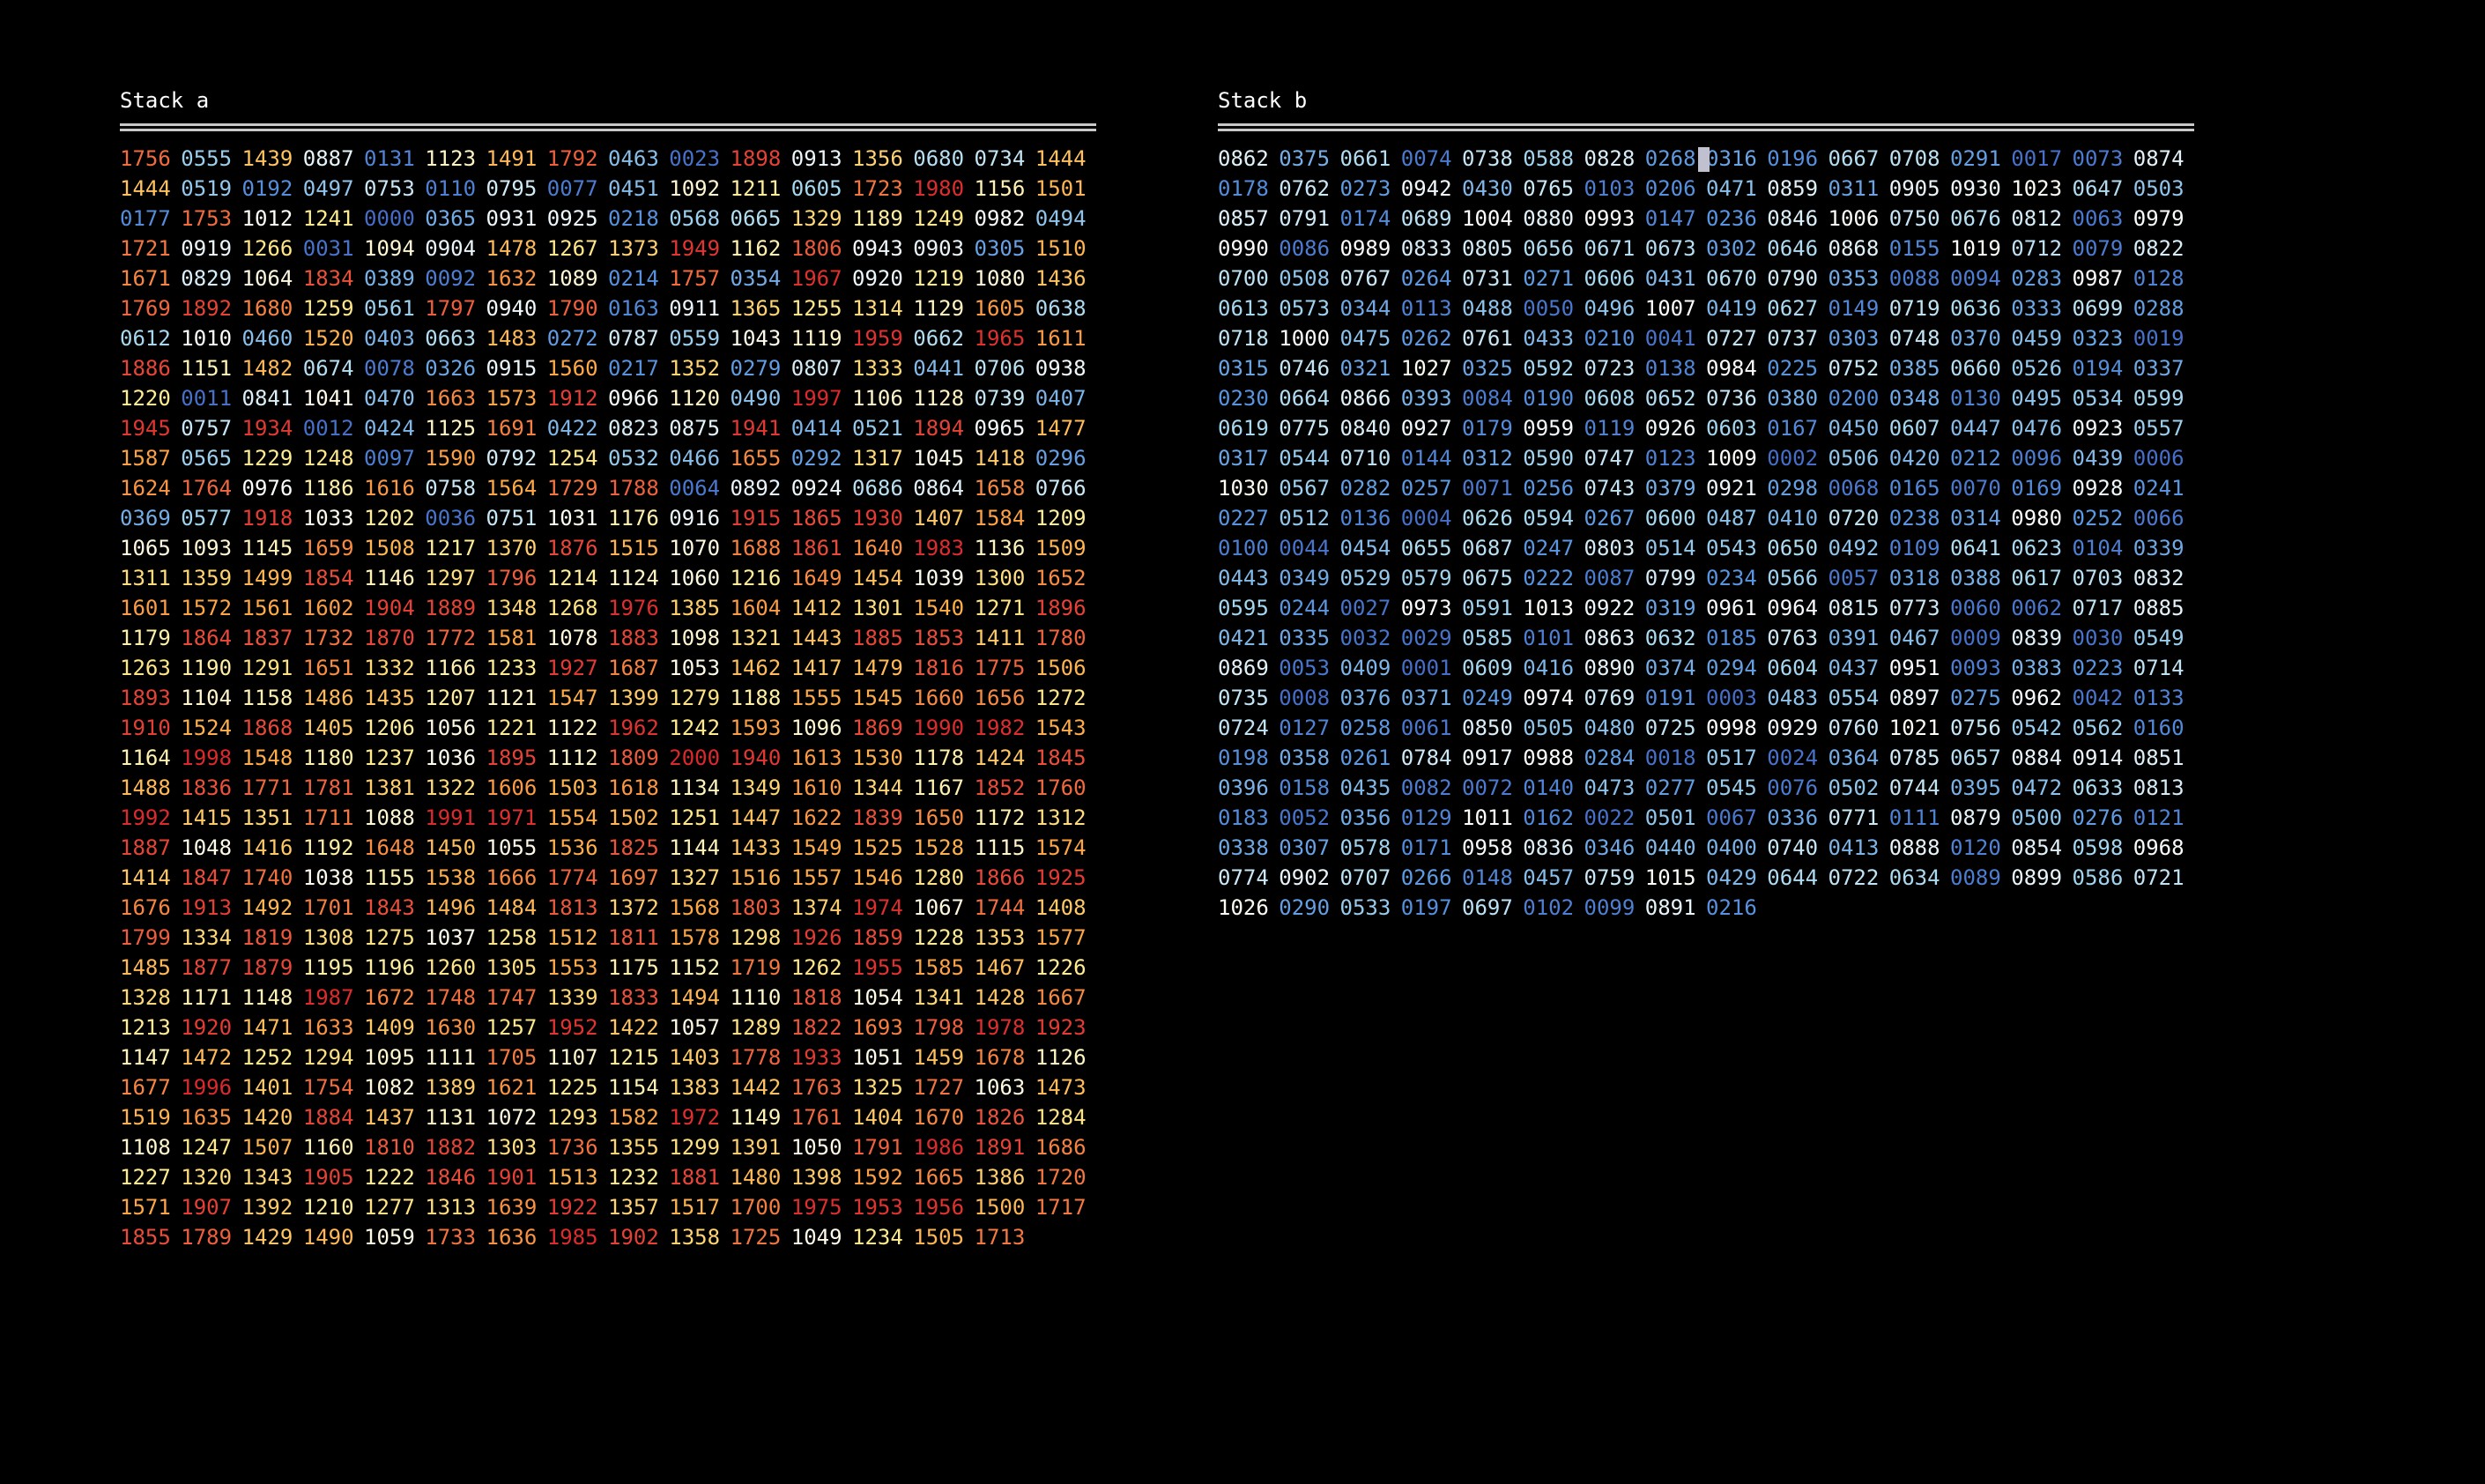 The height and width of the screenshot is (1484, 2485). Describe the element at coordinates (1305, 308) in the screenshot. I see `stack-value: 0573` at that location.